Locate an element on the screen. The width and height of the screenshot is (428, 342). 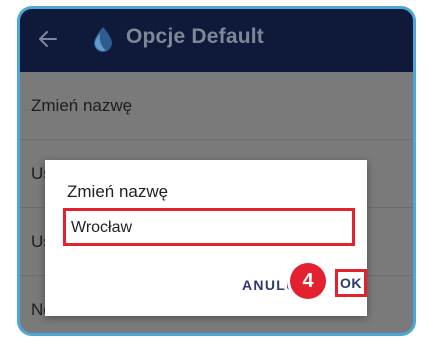
page-title: Opcje Default is located at coordinates (195, 36).